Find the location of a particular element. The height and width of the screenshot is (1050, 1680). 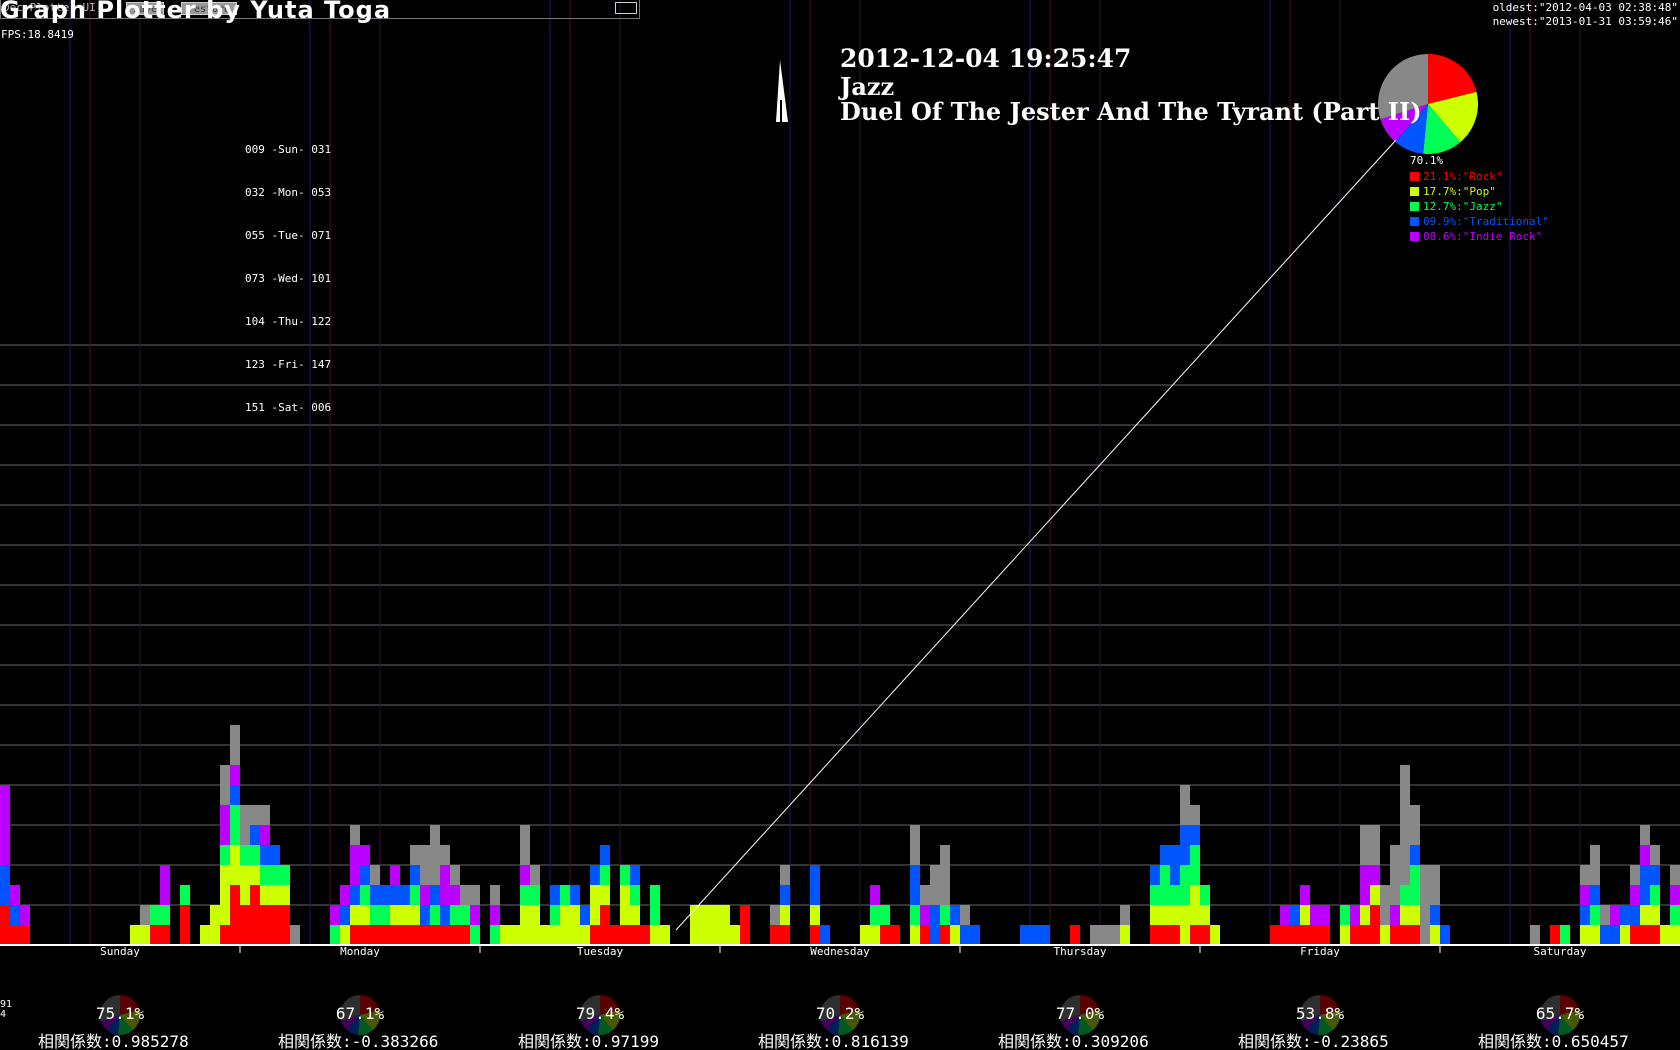

day-correlation: 相関係数:0.816139 is located at coordinates (833, 1041).